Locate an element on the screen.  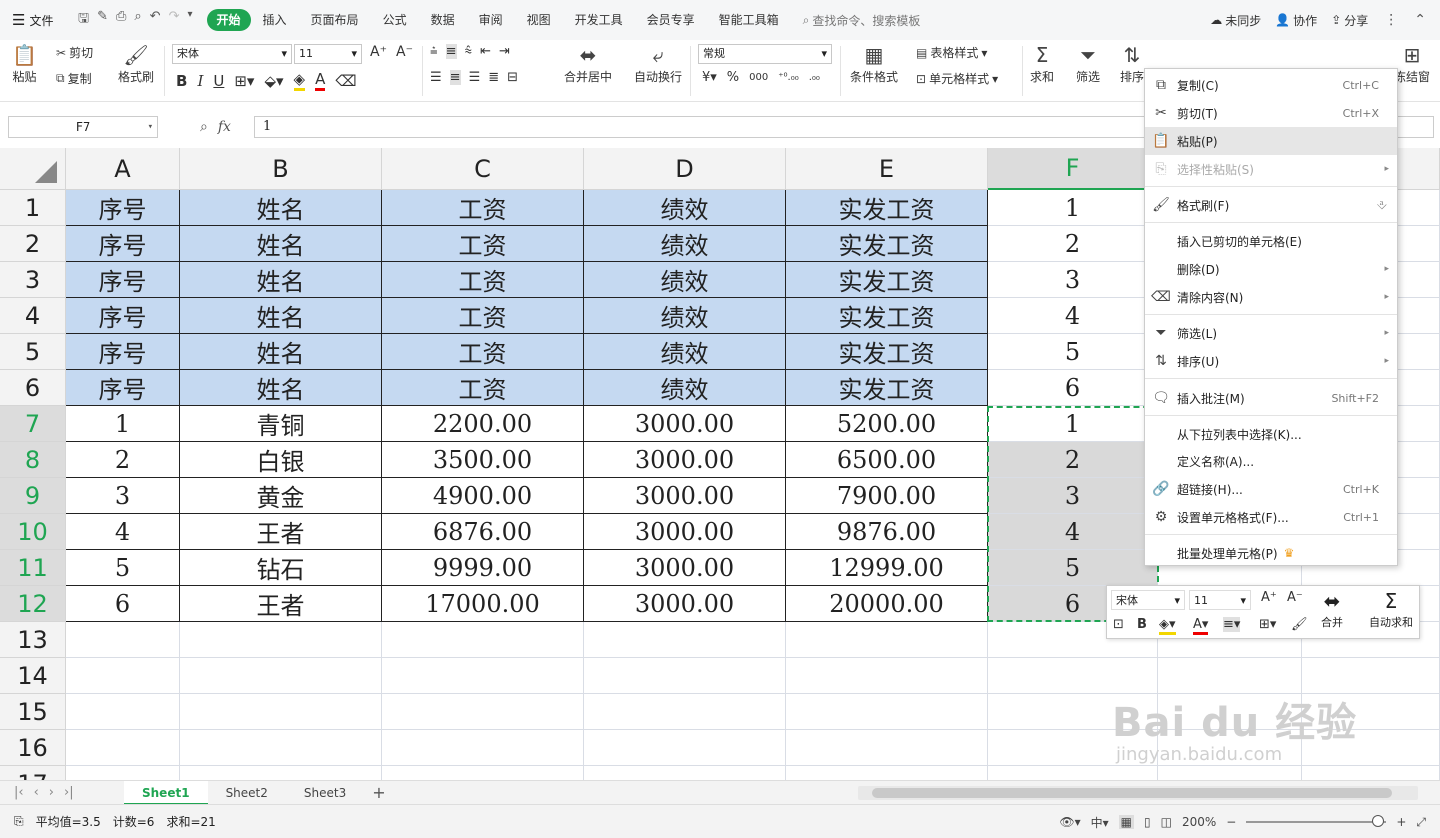
cell-F6: 6 is located at coordinates (1073, 388).